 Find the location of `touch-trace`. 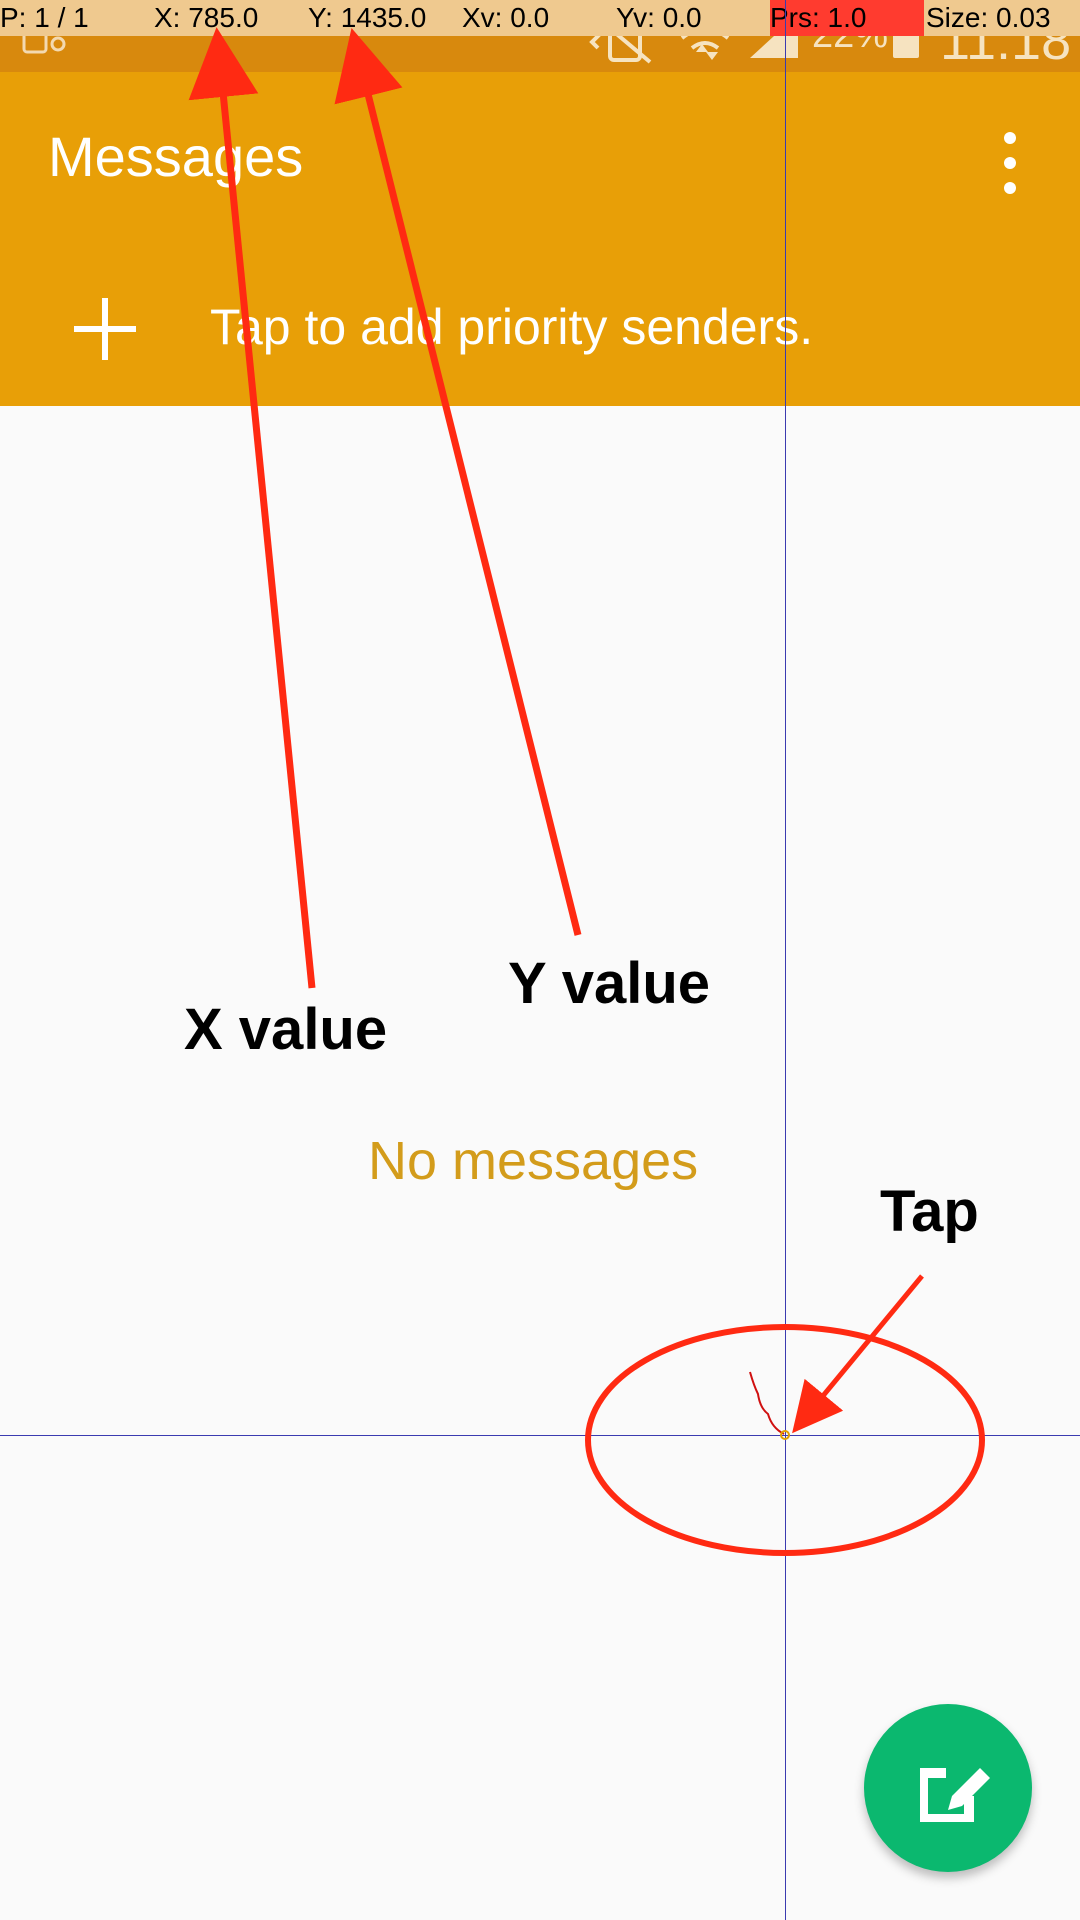

touch-trace is located at coordinates (767, 1403).